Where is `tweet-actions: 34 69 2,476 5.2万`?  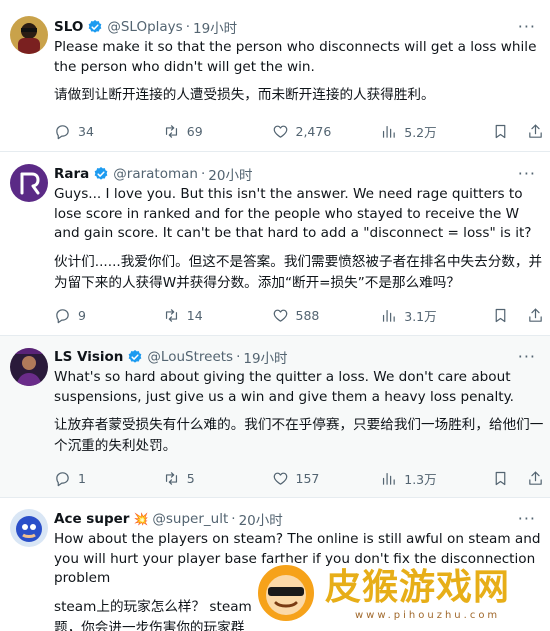 tweet-actions: 34 69 2,476 5.2万 is located at coordinates (299, 131).